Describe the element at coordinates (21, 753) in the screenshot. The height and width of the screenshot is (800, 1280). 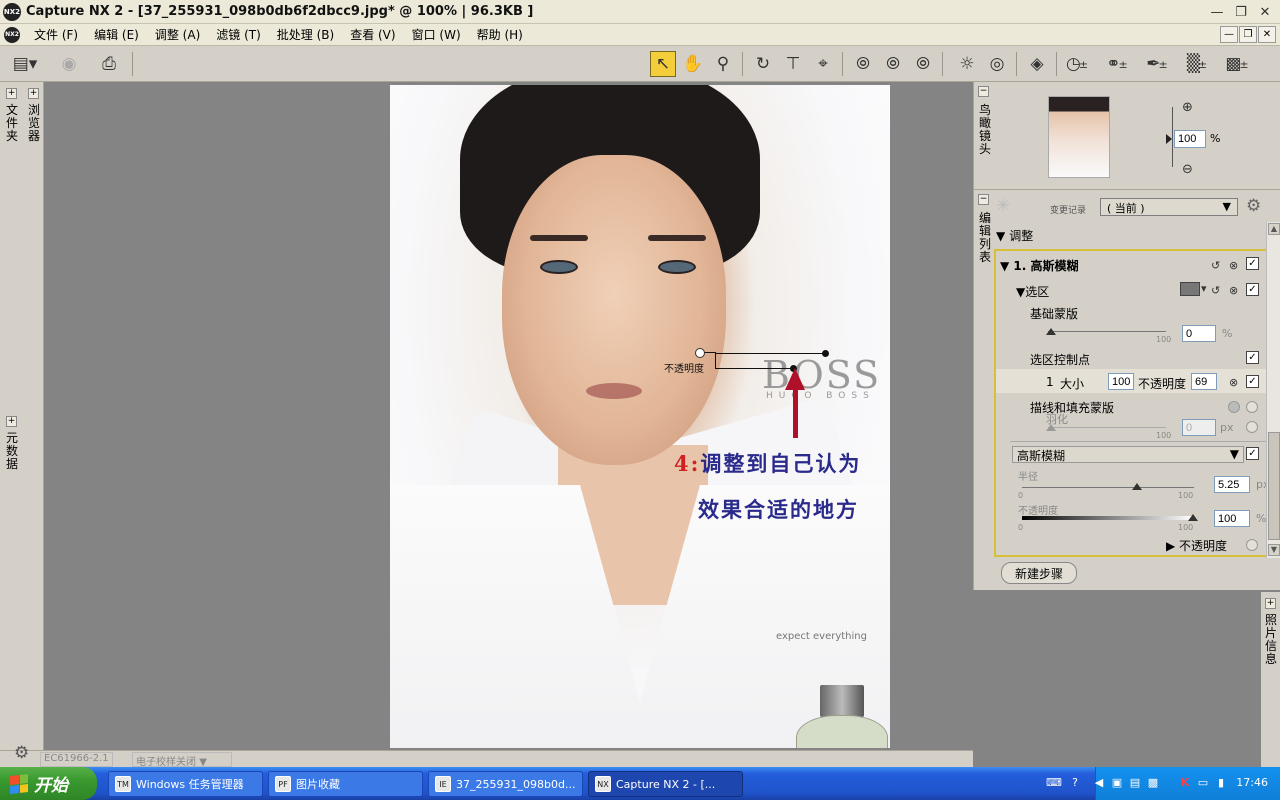
I see `settings-gear-icon: ⚙` at that location.